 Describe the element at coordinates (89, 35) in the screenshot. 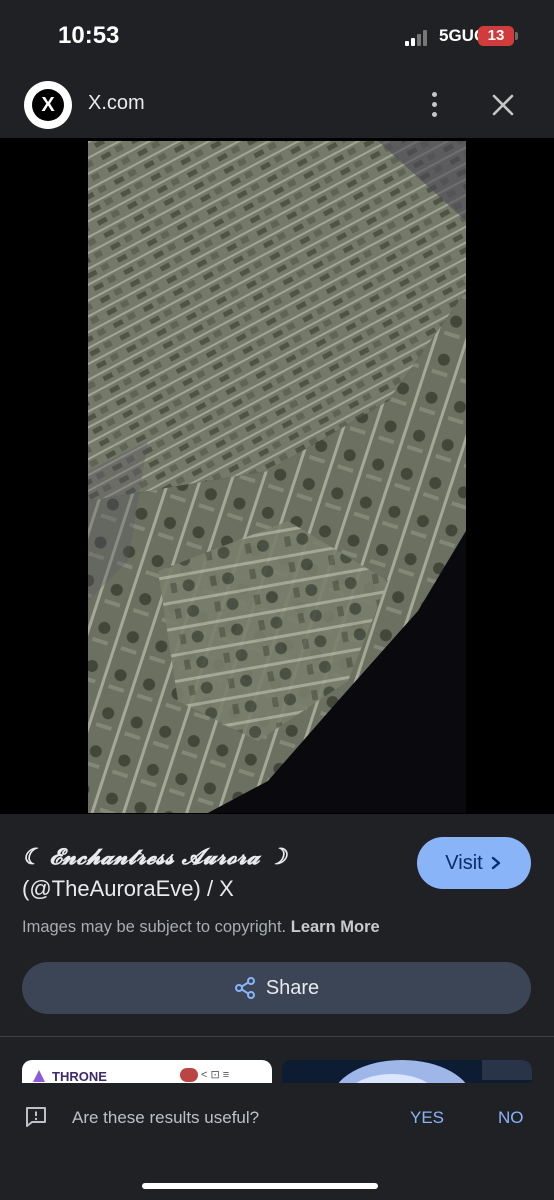

I see `status-time: 10:53` at that location.